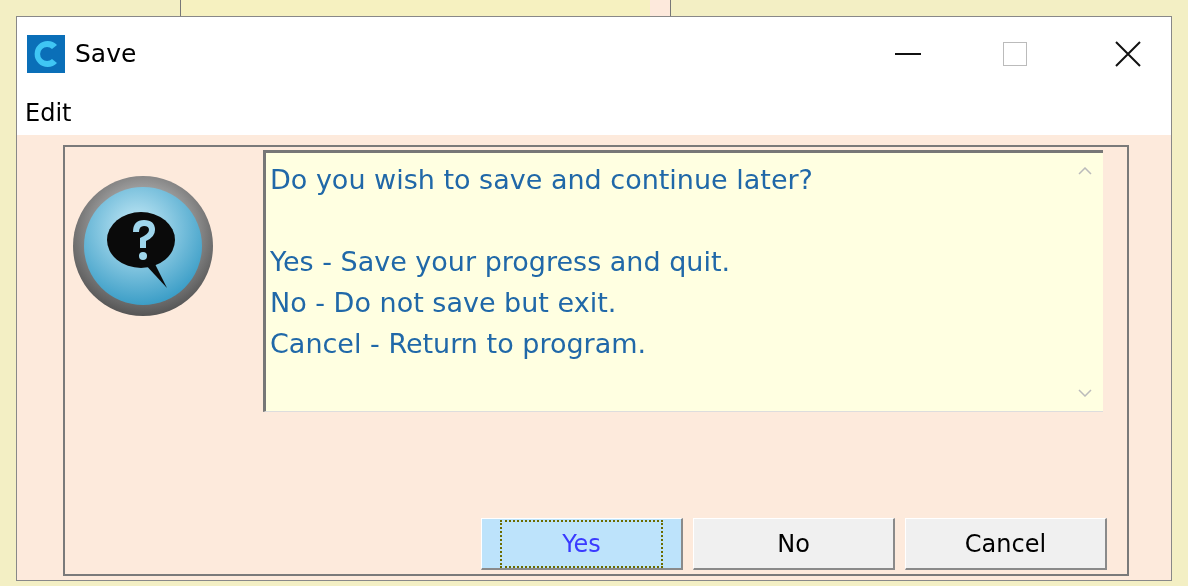 The height and width of the screenshot is (586, 1188). I want to click on window-title: Save, so click(106, 54).